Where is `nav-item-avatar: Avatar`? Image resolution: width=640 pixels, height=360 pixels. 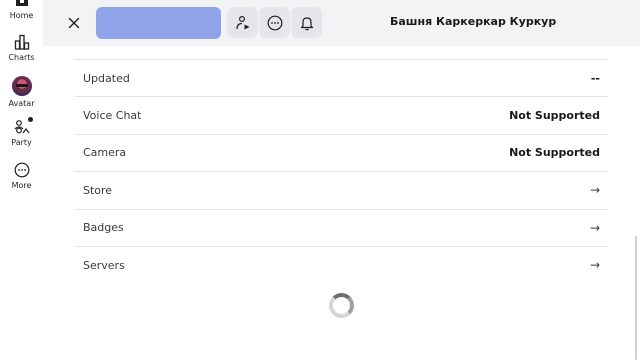 nav-item-avatar: Avatar is located at coordinates (21, 92).